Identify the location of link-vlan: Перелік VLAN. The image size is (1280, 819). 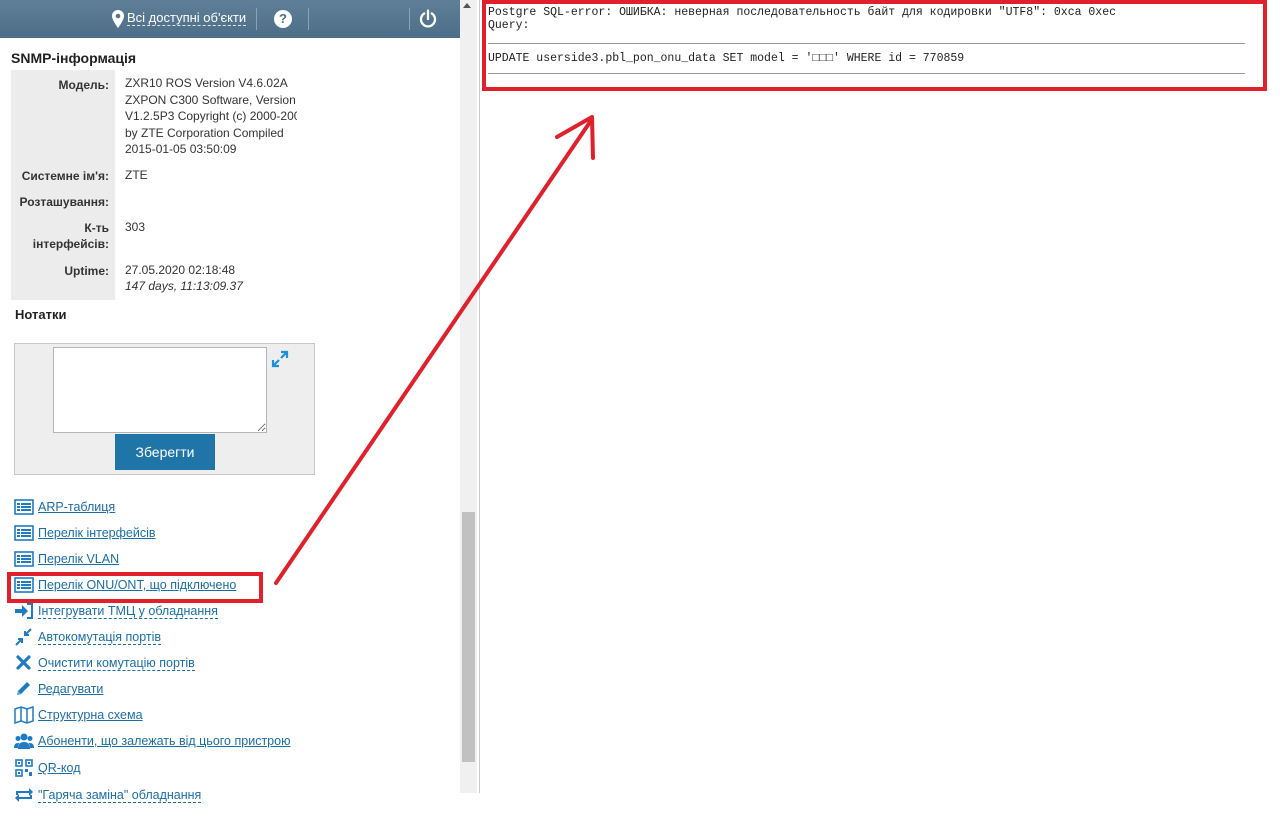
(66, 559).